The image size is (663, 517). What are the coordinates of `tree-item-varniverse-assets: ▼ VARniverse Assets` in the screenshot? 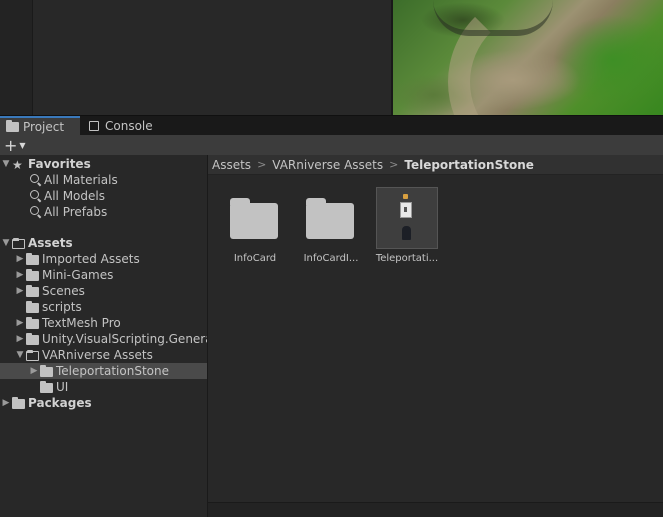 It's located at (103, 355).